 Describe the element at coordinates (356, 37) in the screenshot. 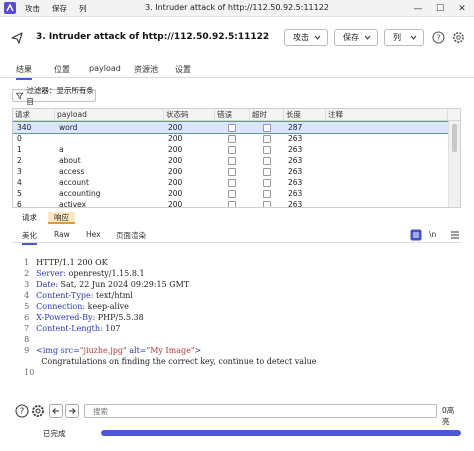

I see `save-button: 保存` at that location.